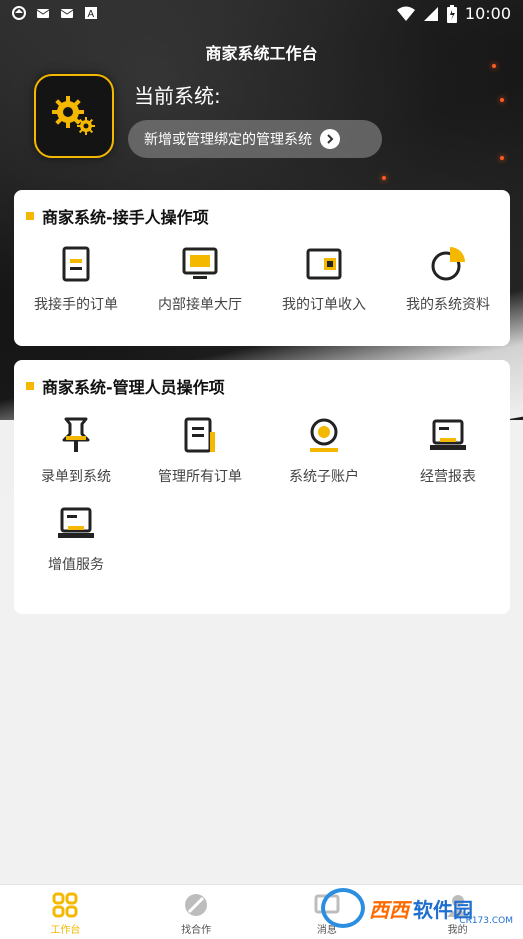 The width and height of the screenshot is (523, 939). What do you see at coordinates (487, 13) in the screenshot?
I see `clock: 10:00` at bounding box center [487, 13].